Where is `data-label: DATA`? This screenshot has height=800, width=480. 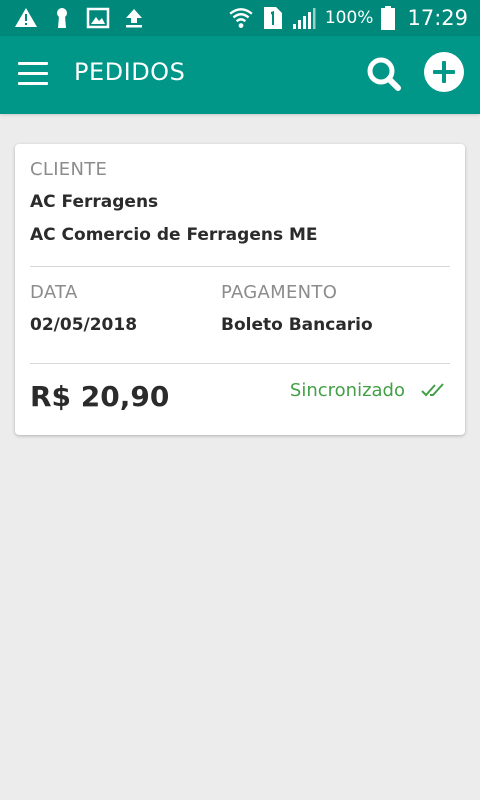 data-label: DATA is located at coordinates (54, 292).